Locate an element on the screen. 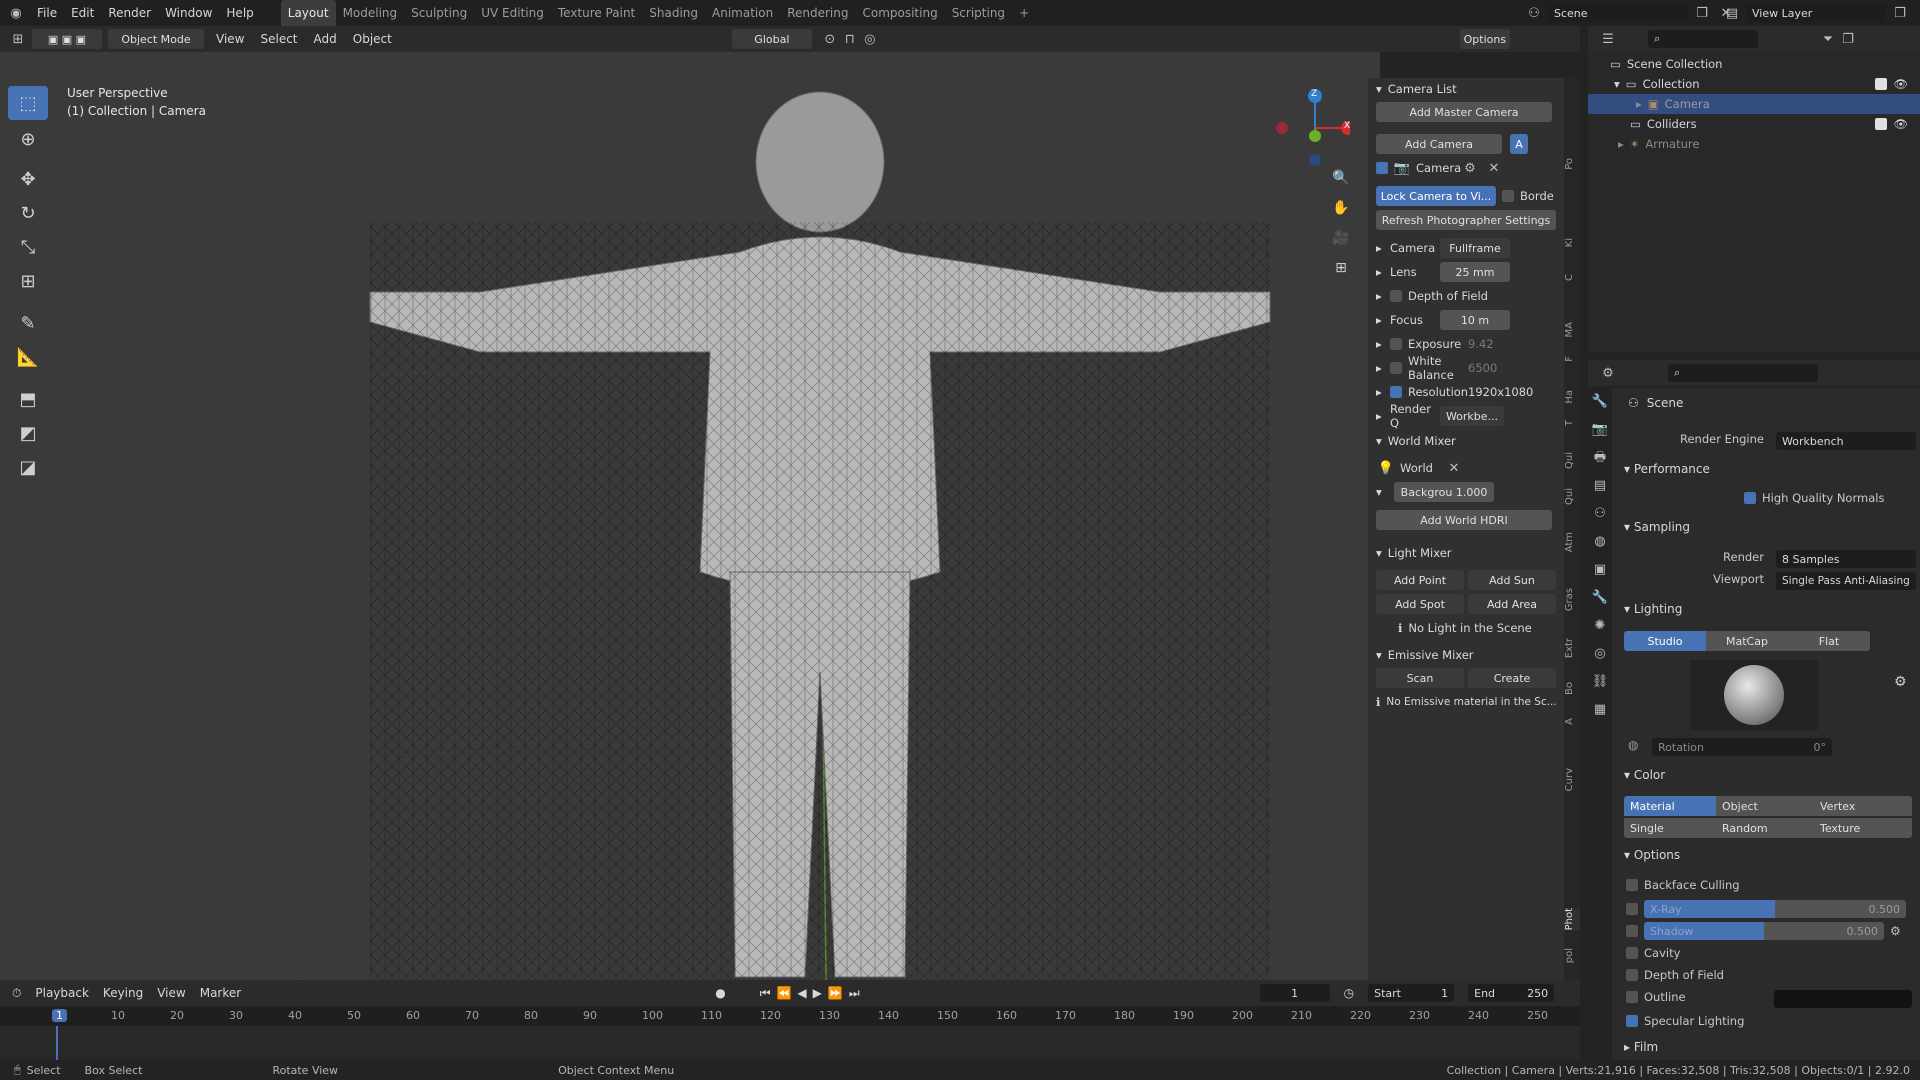 The width and height of the screenshot is (1920, 1080). camera-section-label: Camera is located at coordinates (1415, 248).